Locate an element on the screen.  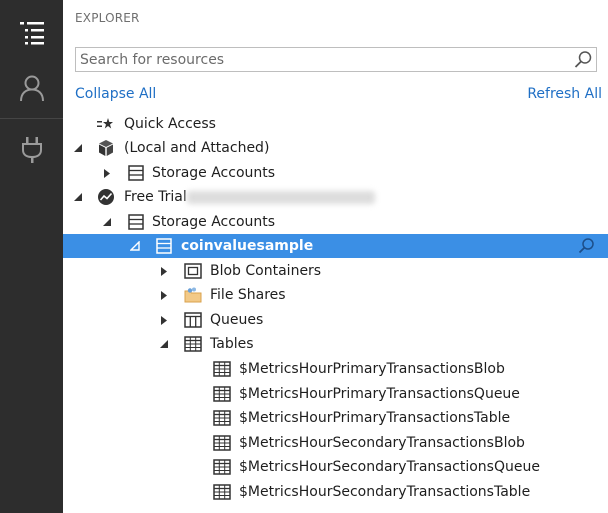
tree-item-label: coinvaluesample is located at coordinates (247, 246).